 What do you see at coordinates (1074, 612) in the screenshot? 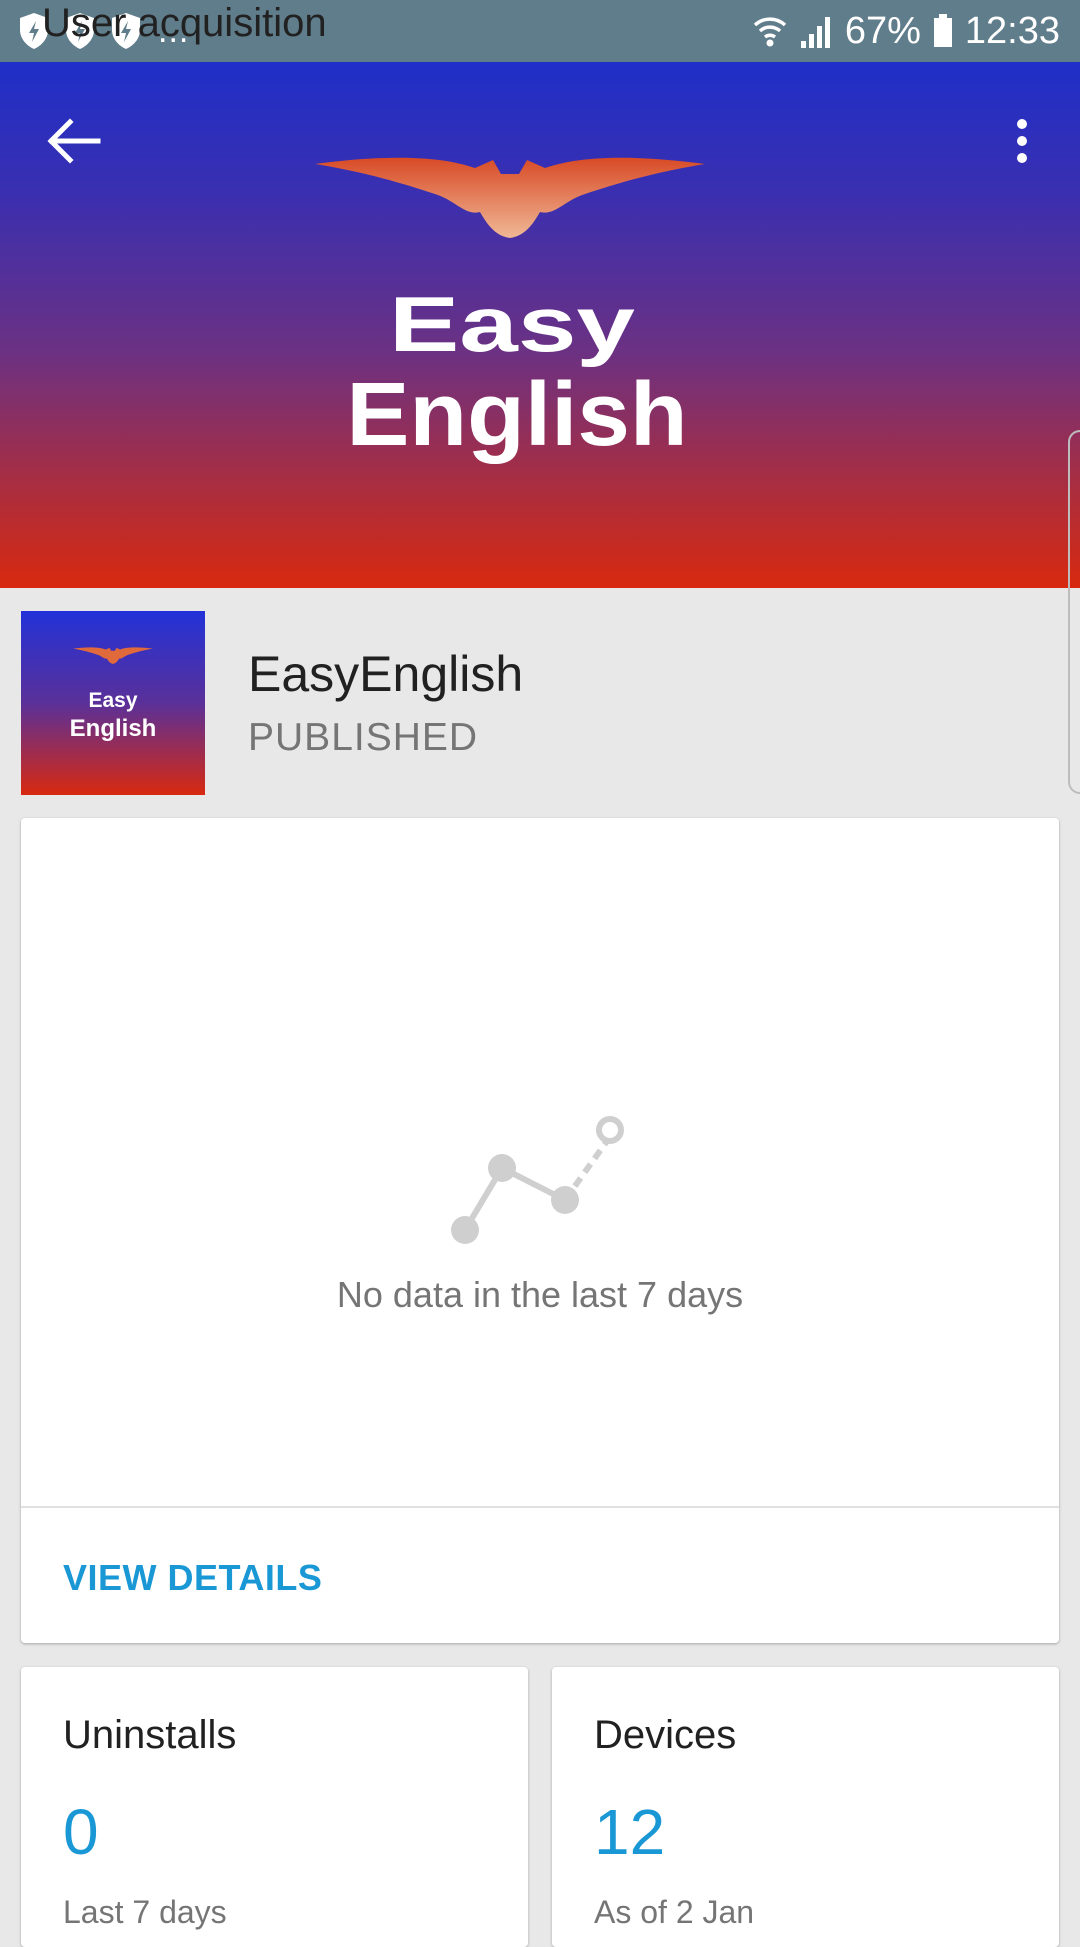
I see `edge-panel-handle` at bounding box center [1074, 612].